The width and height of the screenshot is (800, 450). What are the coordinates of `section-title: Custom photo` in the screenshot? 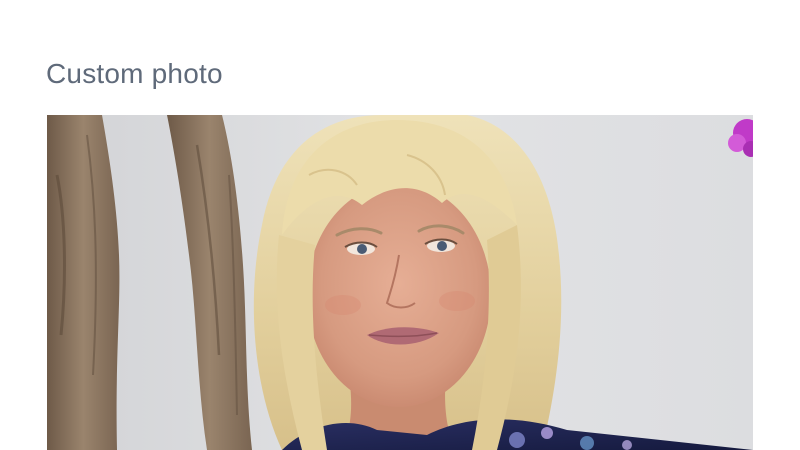 It's located at (134, 73).